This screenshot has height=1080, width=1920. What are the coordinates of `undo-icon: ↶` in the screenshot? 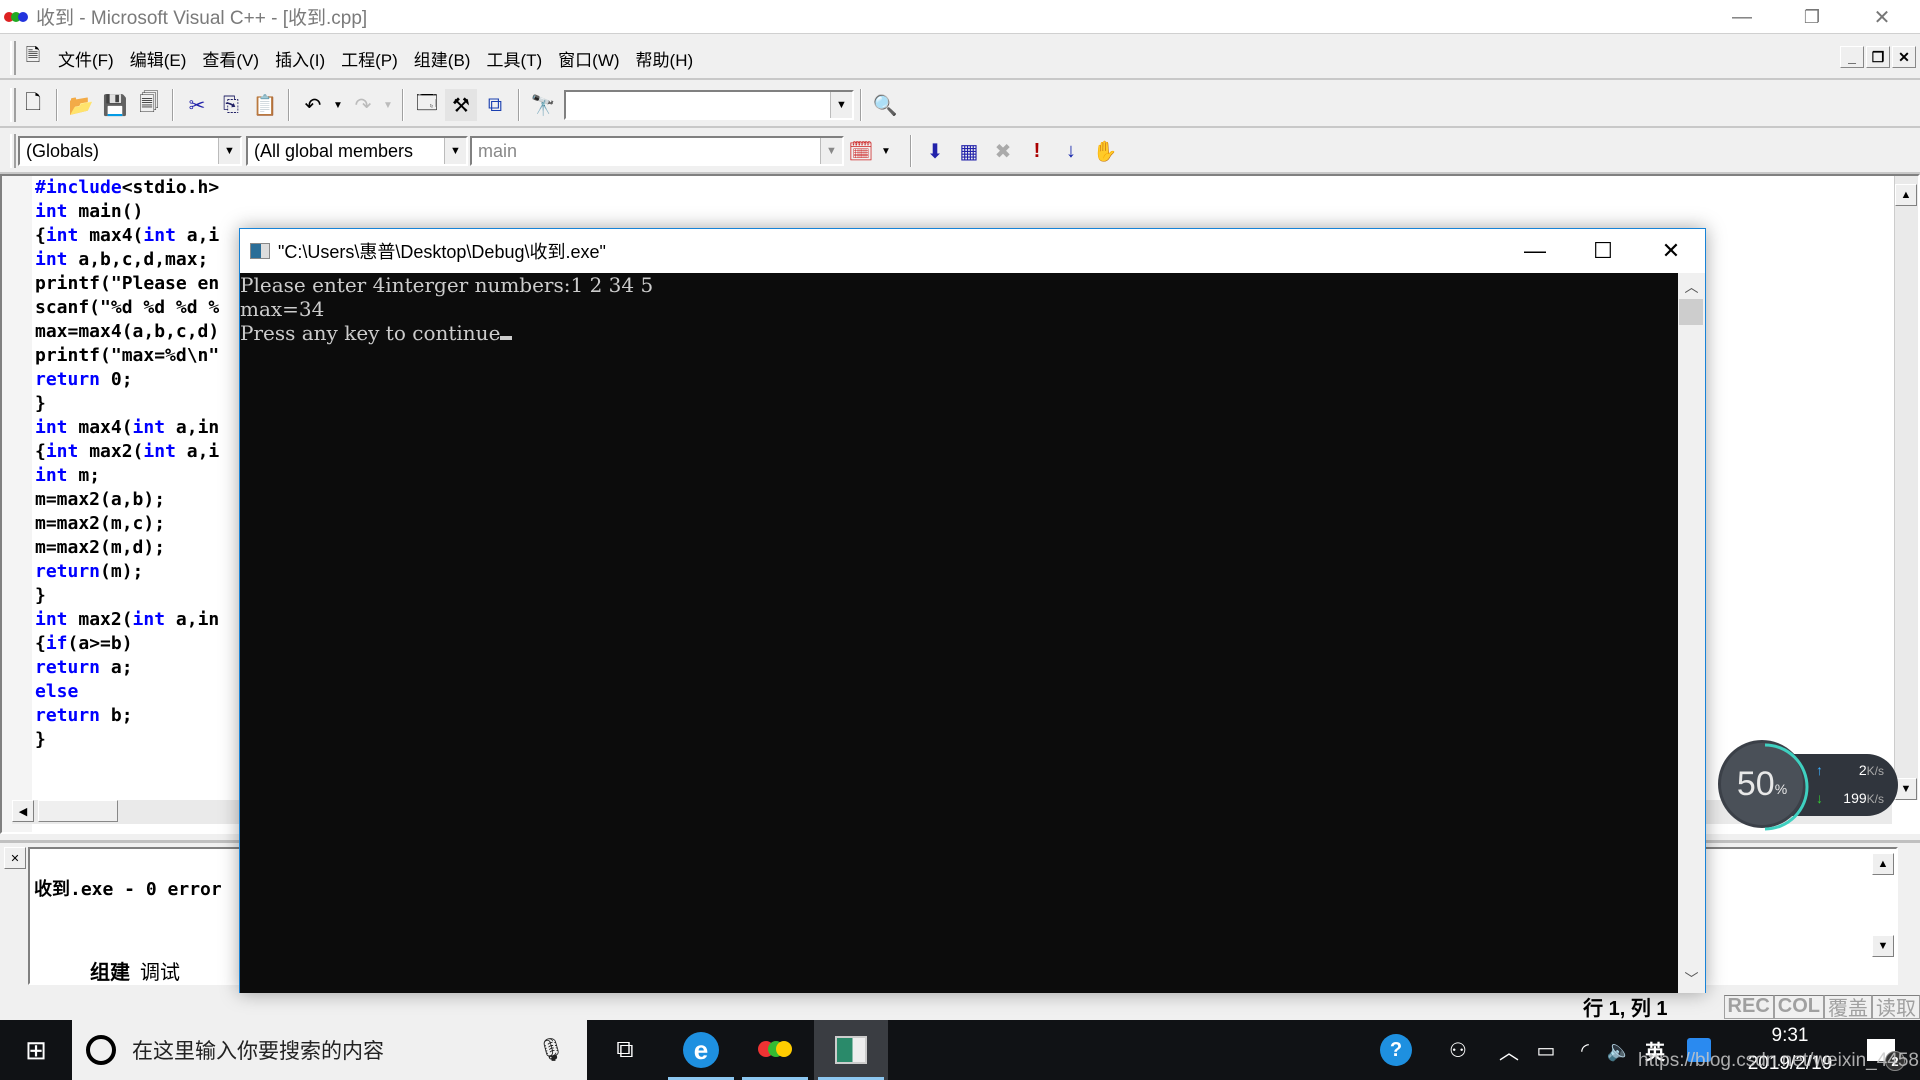 It's located at (313, 105).